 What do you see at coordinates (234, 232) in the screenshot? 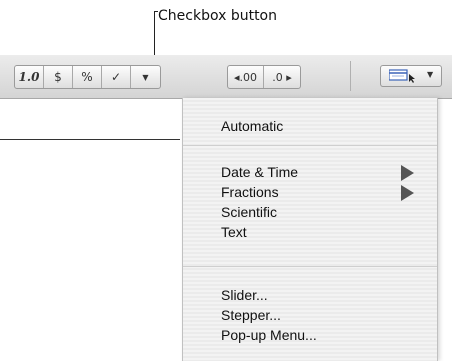
I see `menu-item-text: Text` at bounding box center [234, 232].